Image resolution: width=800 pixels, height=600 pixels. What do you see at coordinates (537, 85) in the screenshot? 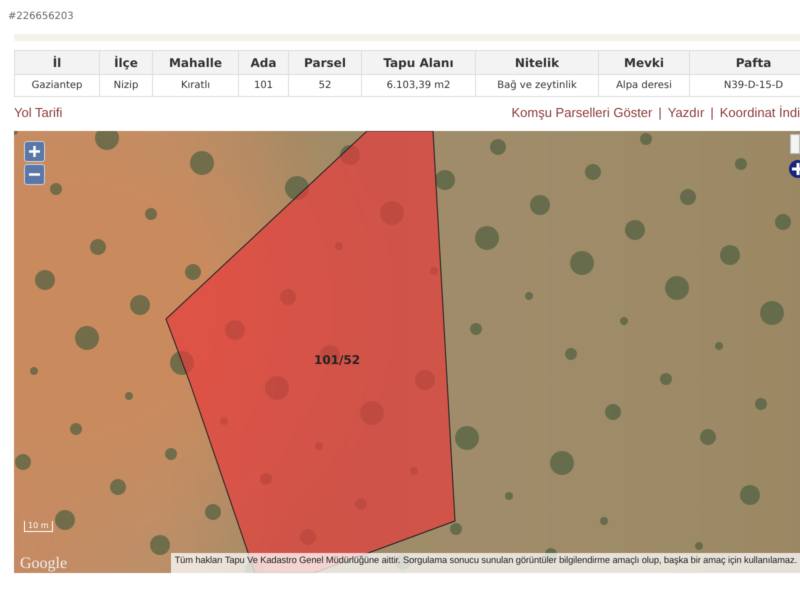
I see `table-cell: Bağ ve zeytinlik` at bounding box center [537, 85].